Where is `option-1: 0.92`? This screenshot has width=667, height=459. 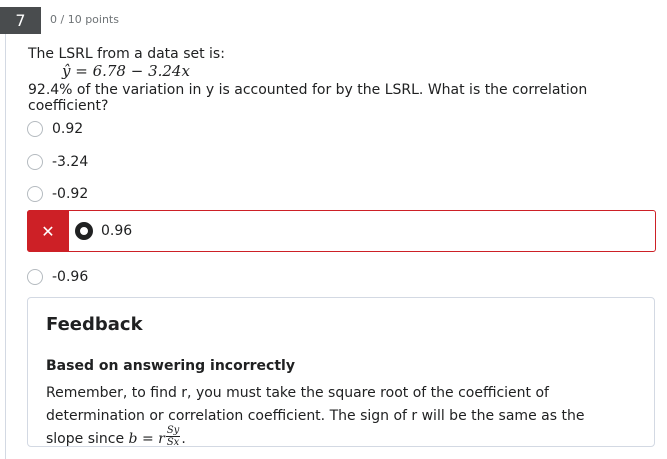
option-1: 0.92 is located at coordinates (55, 129).